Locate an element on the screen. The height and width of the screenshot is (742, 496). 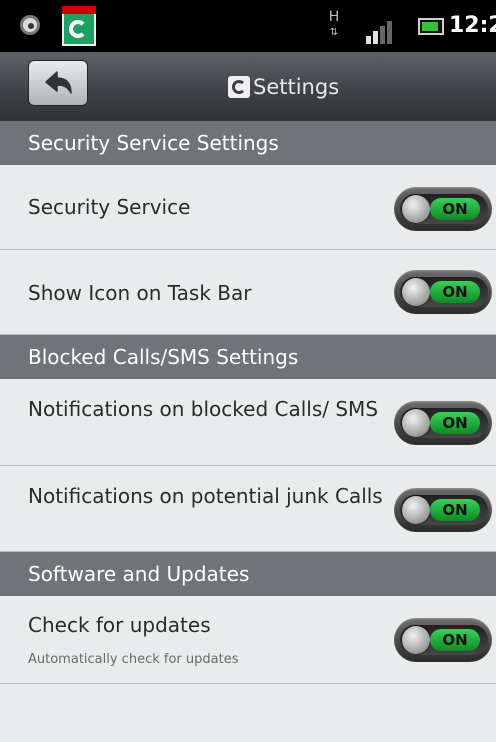
setting-row-blocked-notifications: Notifications on blocked Calls/ SMS ON is located at coordinates (248, 422).